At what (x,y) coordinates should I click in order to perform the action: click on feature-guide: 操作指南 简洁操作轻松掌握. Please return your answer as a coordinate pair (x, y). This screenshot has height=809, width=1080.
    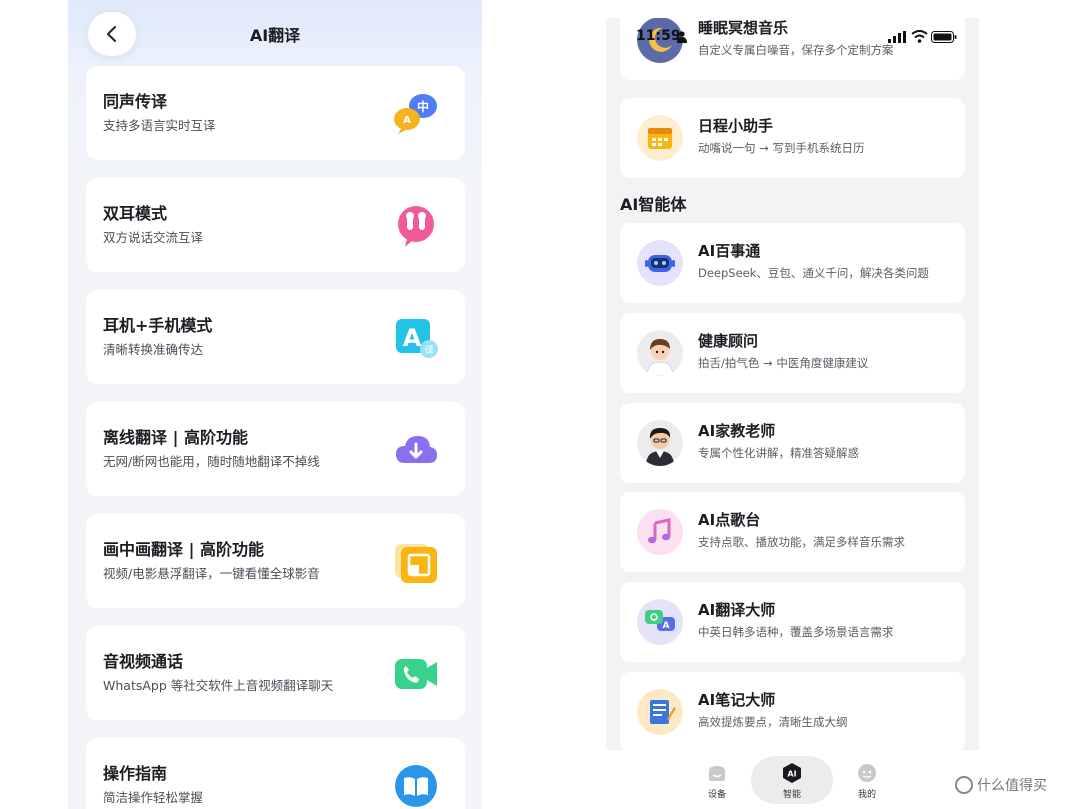
    Looking at the image, I should click on (275, 773).